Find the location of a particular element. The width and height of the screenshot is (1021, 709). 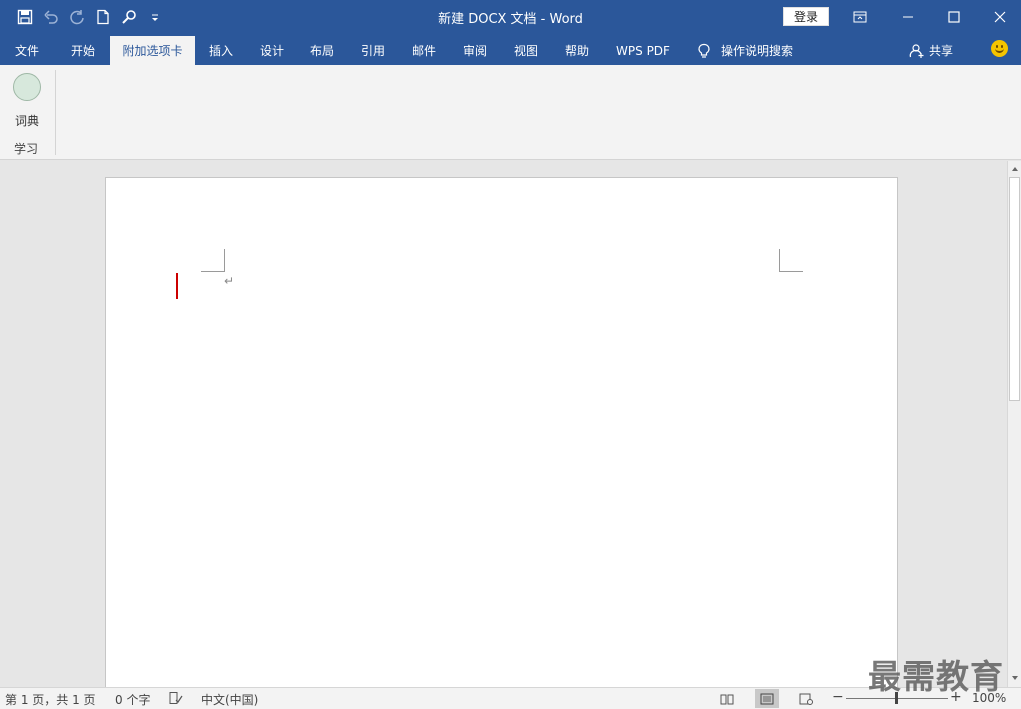

quick-access-toolbar is located at coordinates (90, 17).